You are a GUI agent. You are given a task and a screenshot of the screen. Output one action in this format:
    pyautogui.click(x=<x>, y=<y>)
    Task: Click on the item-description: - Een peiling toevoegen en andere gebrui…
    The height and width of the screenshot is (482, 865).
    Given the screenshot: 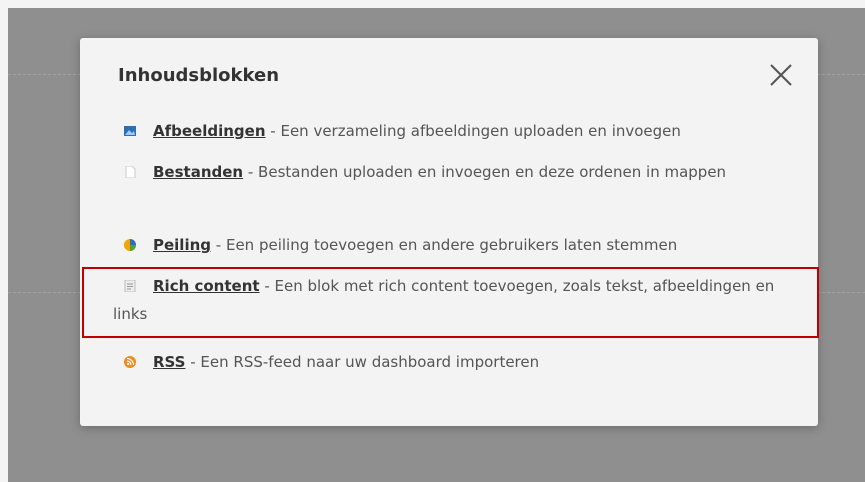 What is the action you would take?
    pyautogui.click(x=444, y=245)
    